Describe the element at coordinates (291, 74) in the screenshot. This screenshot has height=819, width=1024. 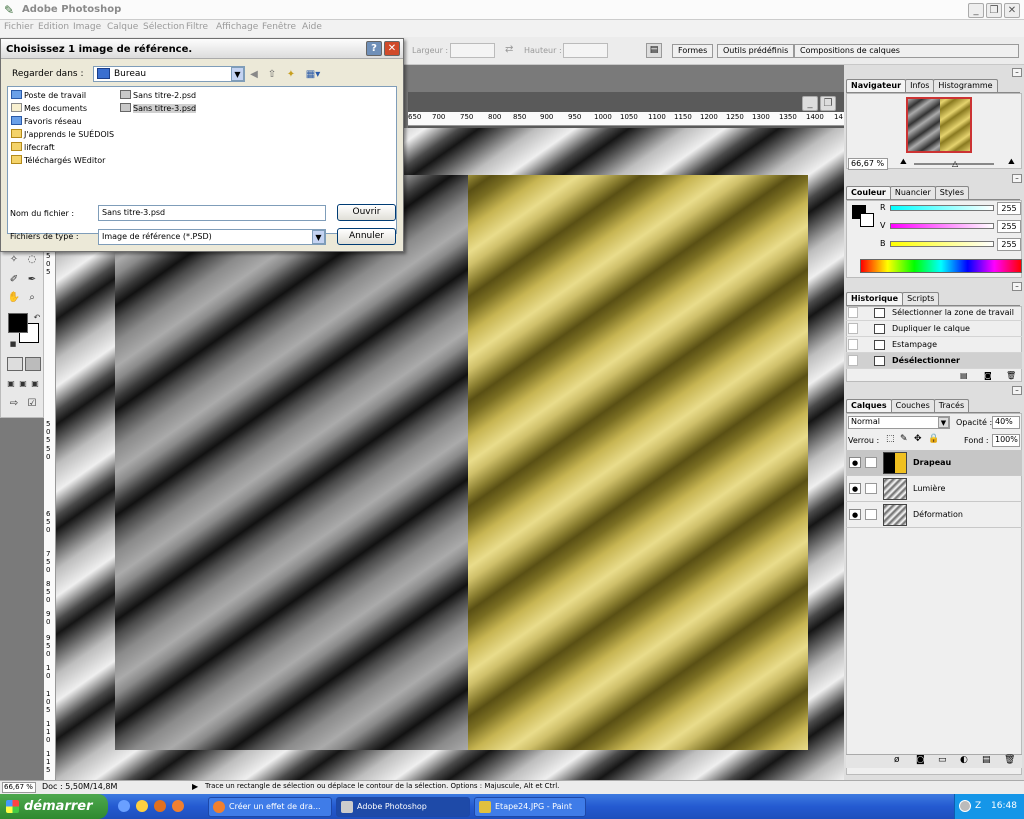
I see `new-folder-icon: ✦` at that location.